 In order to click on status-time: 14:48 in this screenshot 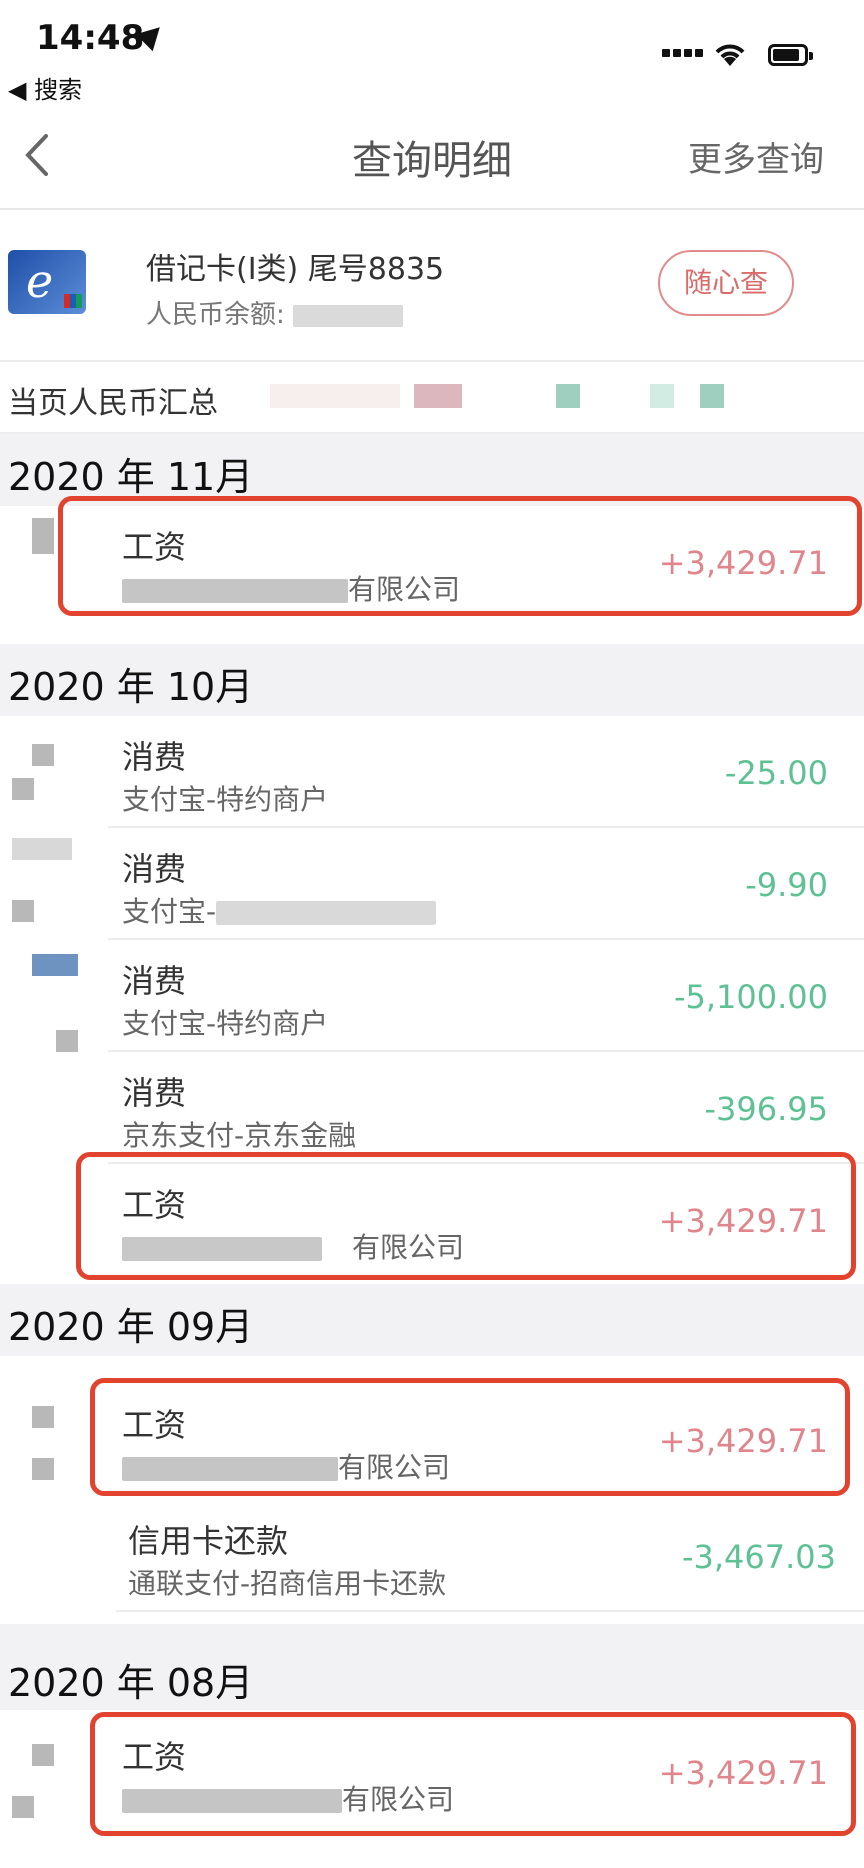, I will do `click(90, 38)`.